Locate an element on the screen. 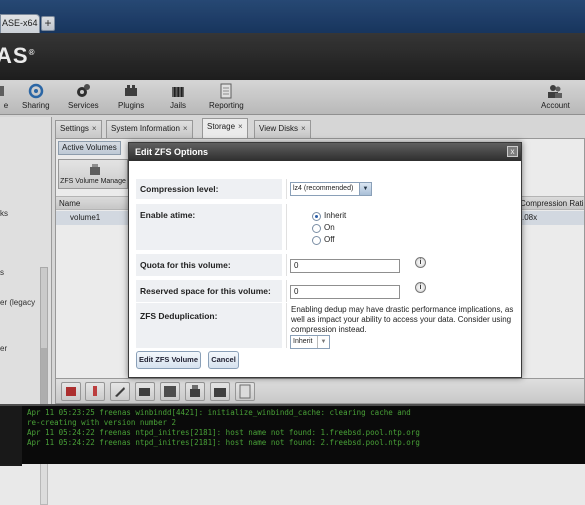  reserved-row: Reserved space for this volume: 0 i is located at coordinates (326, 291).